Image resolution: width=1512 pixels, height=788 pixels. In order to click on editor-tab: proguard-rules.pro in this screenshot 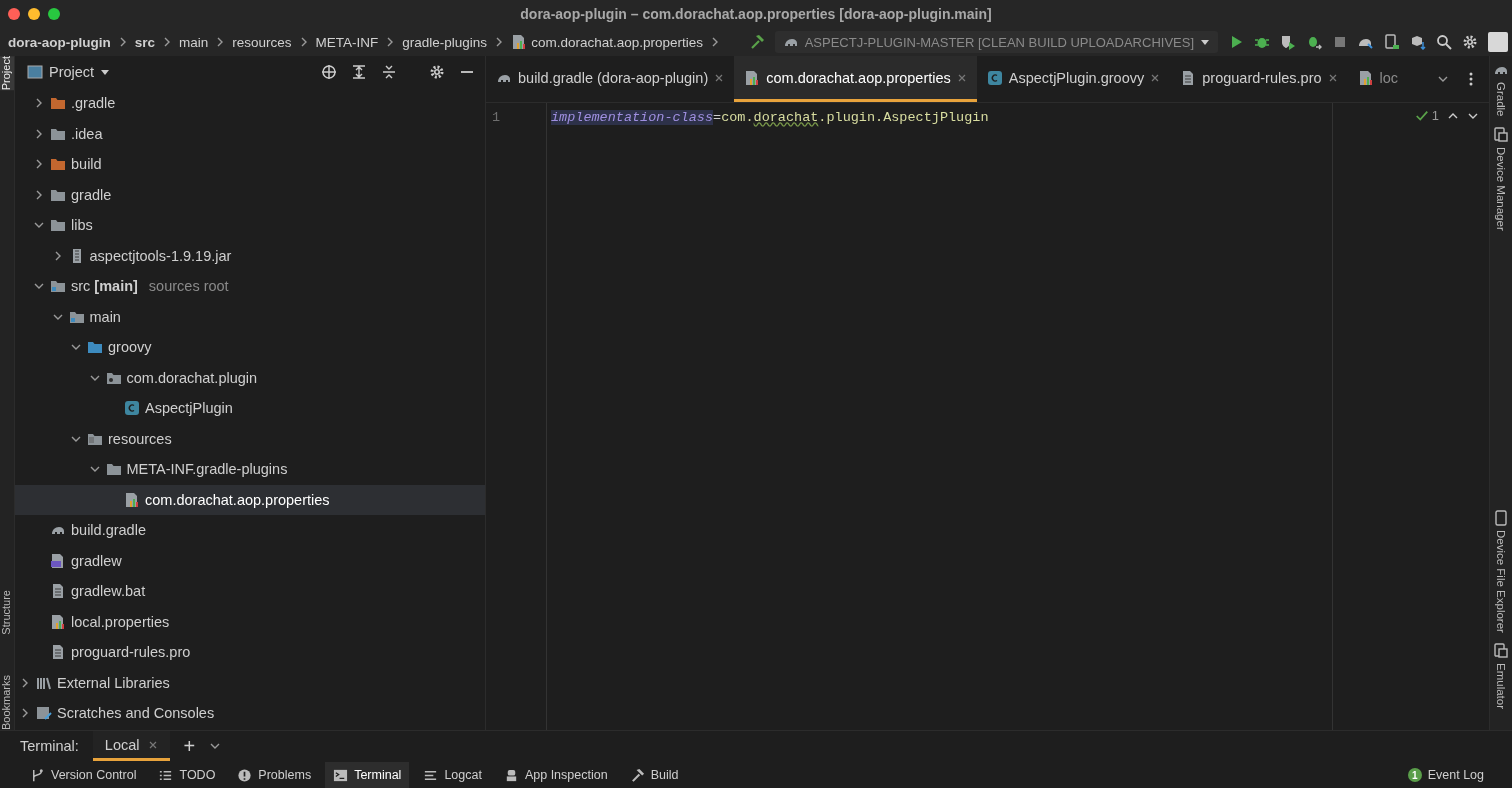, I will do `click(1259, 79)`.